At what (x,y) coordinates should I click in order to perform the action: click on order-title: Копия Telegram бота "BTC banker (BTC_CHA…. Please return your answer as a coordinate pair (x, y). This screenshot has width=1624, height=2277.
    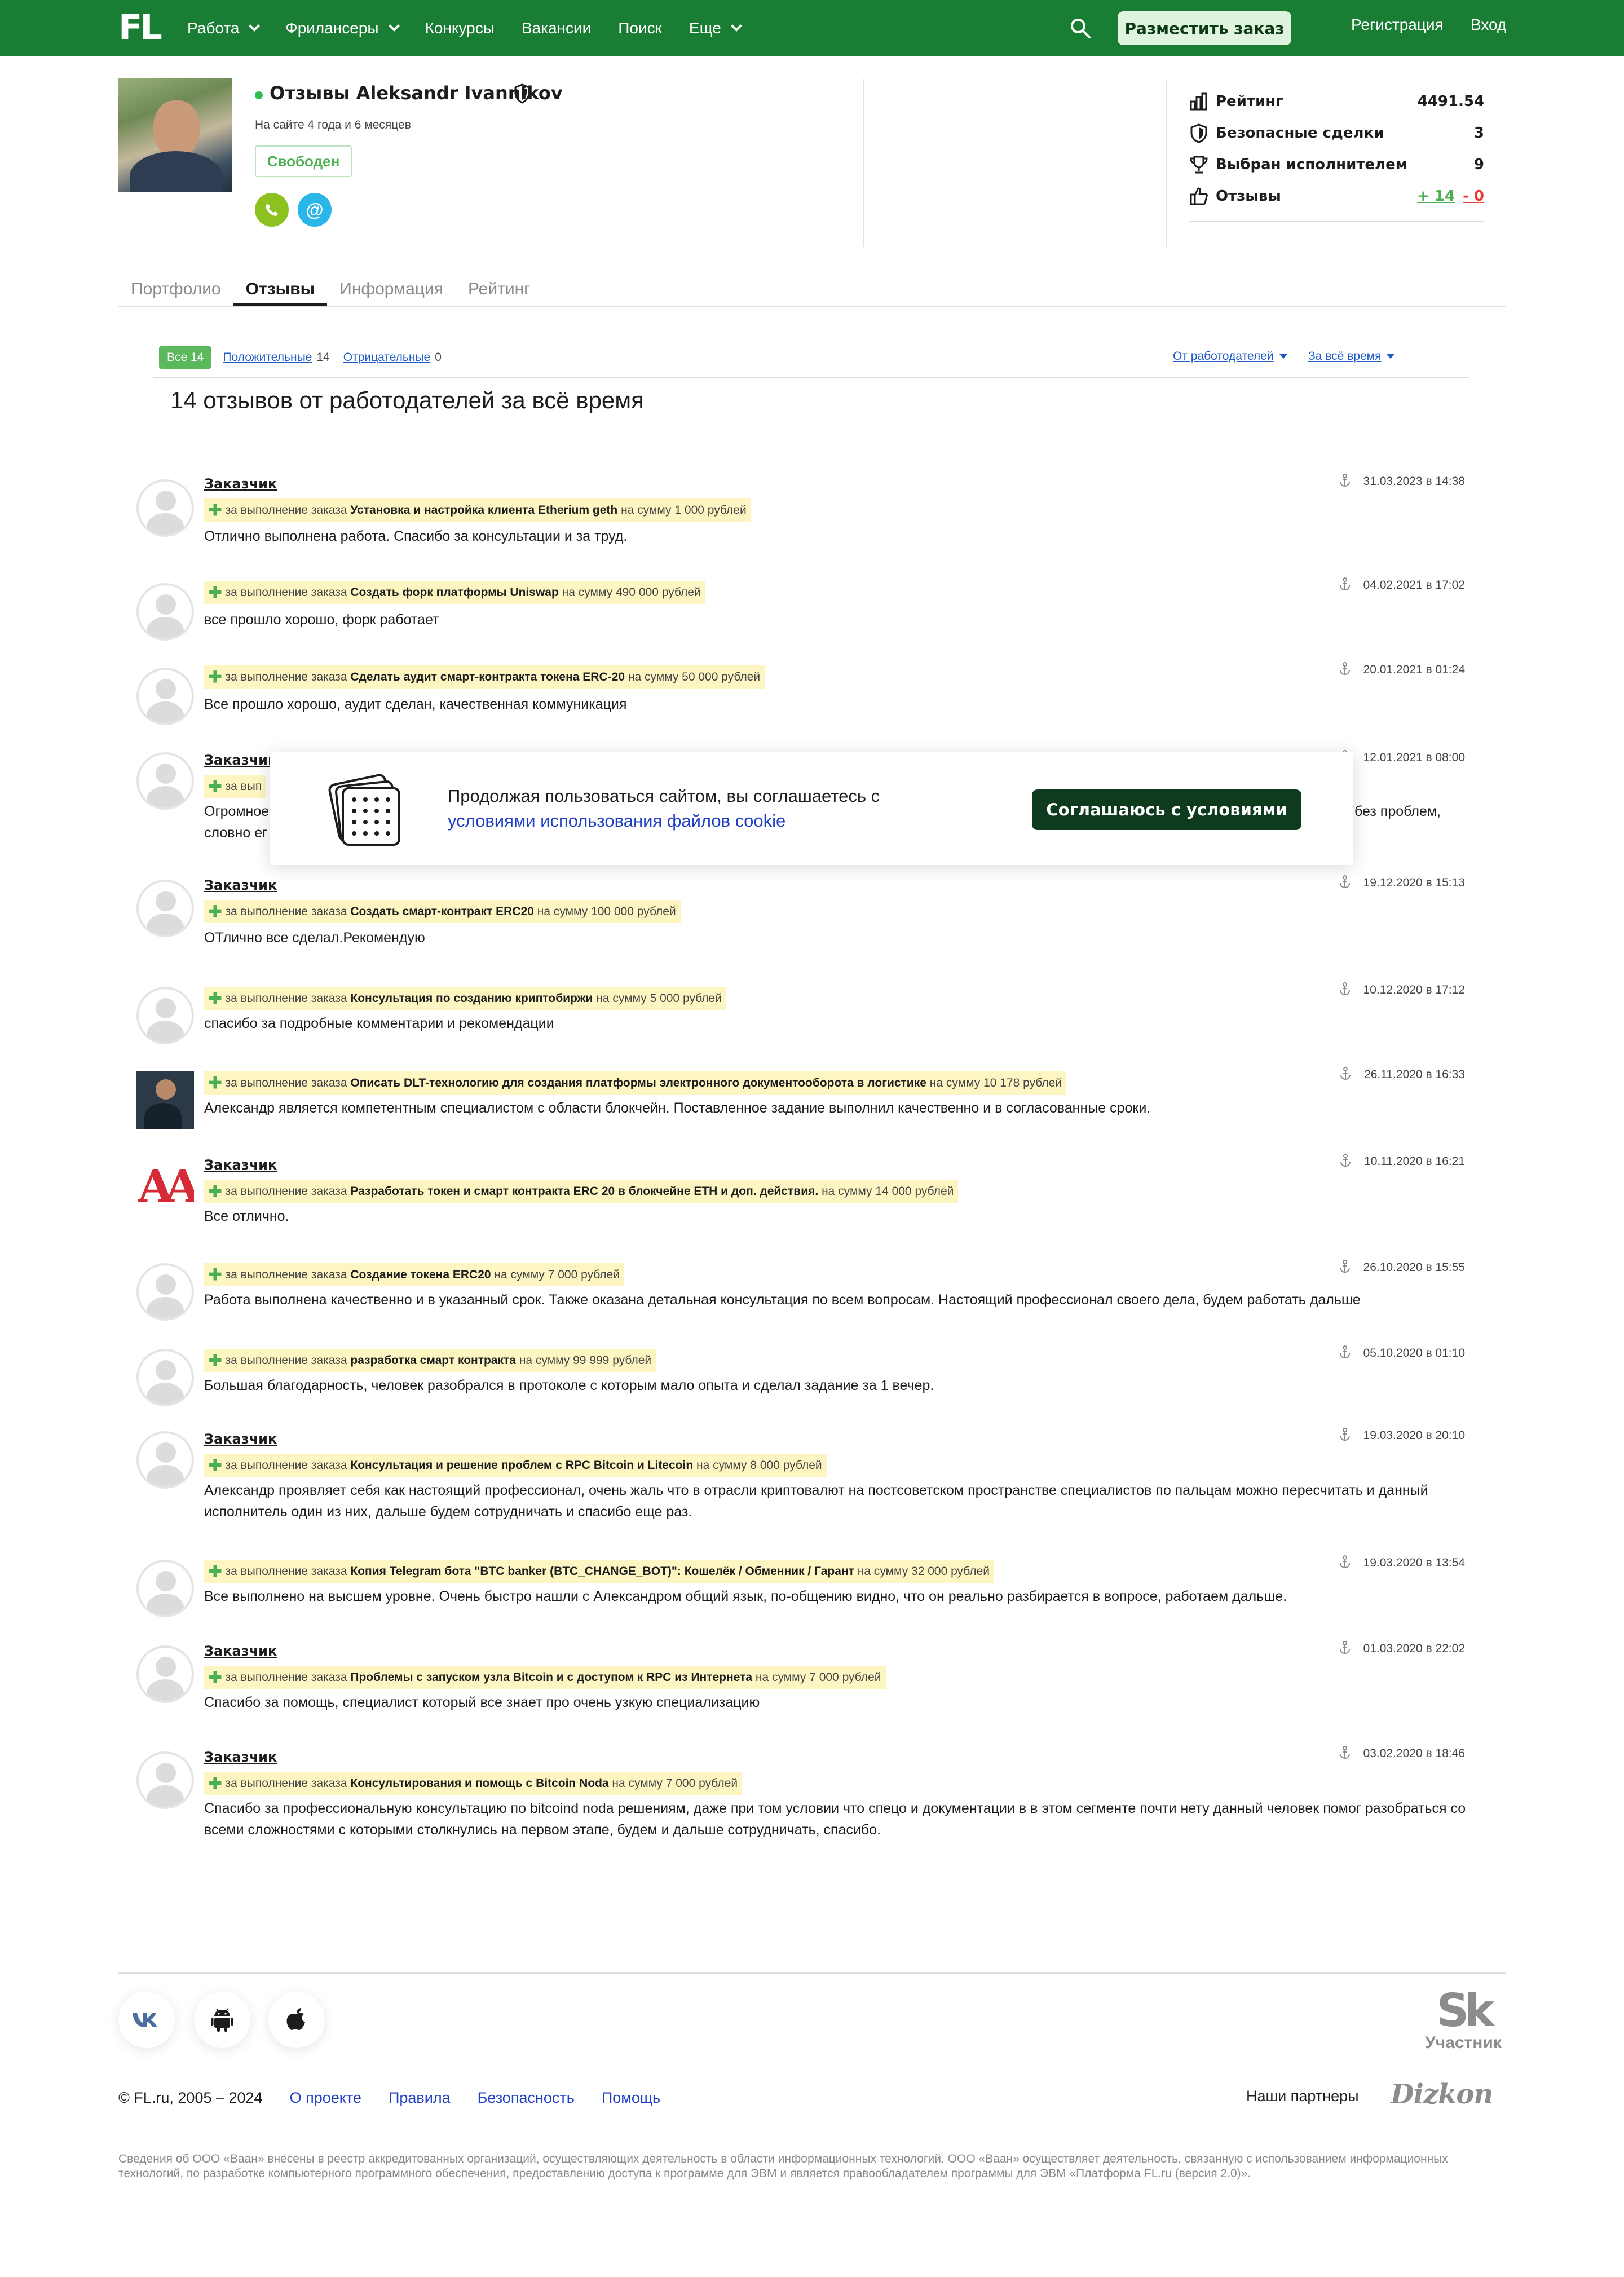
    Looking at the image, I should click on (602, 1571).